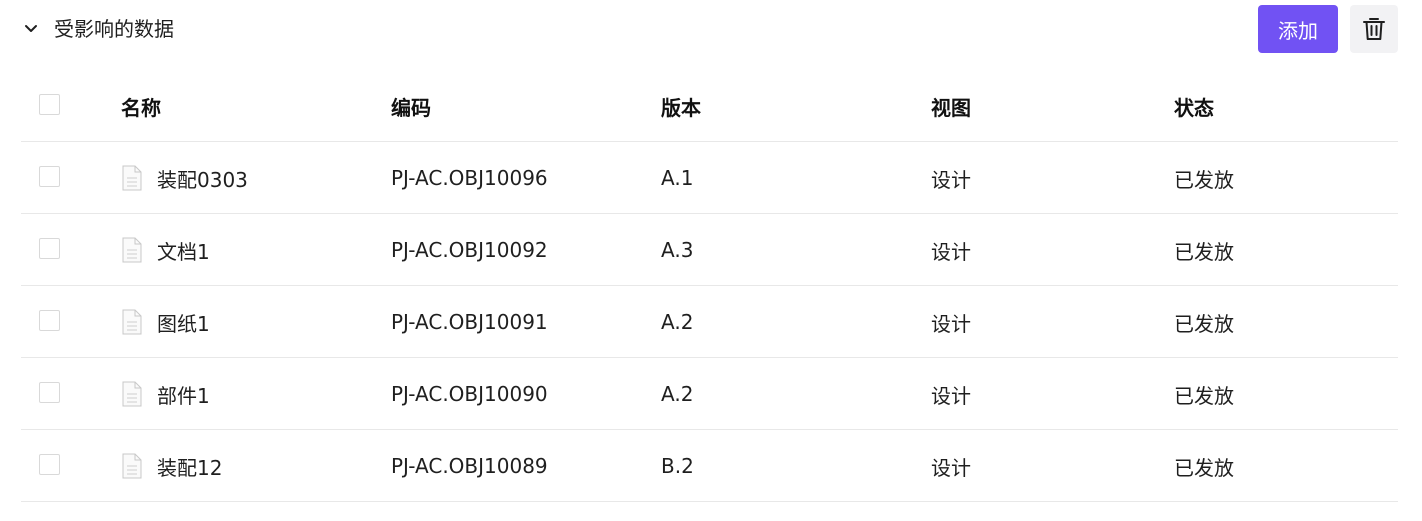 This screenshot has width=1422, height=521. What do you see at coordinates (469, 394) in the screenshot?
I see `code-cell: PJ-AC.OBJ10090` at bounding box center [469, 394].